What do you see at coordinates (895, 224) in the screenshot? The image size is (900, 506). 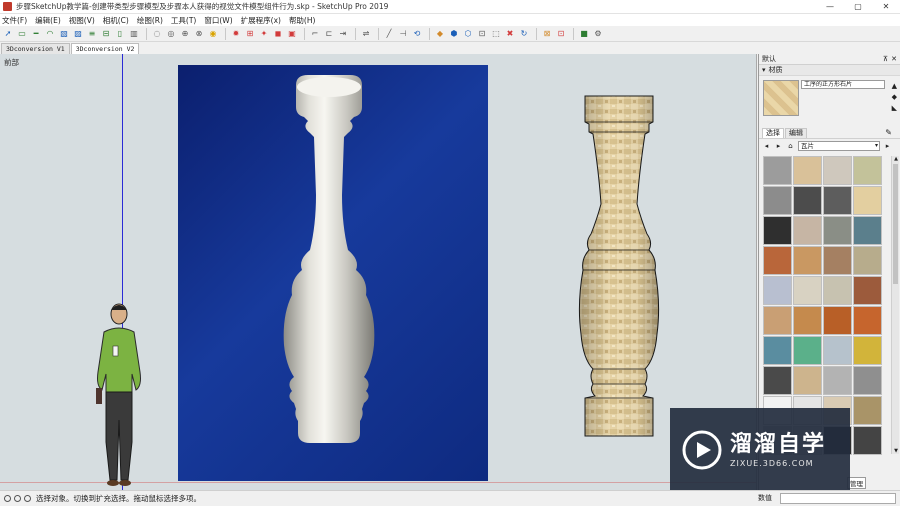 I see `scroll-thumb` at bounding box center [895, 224].